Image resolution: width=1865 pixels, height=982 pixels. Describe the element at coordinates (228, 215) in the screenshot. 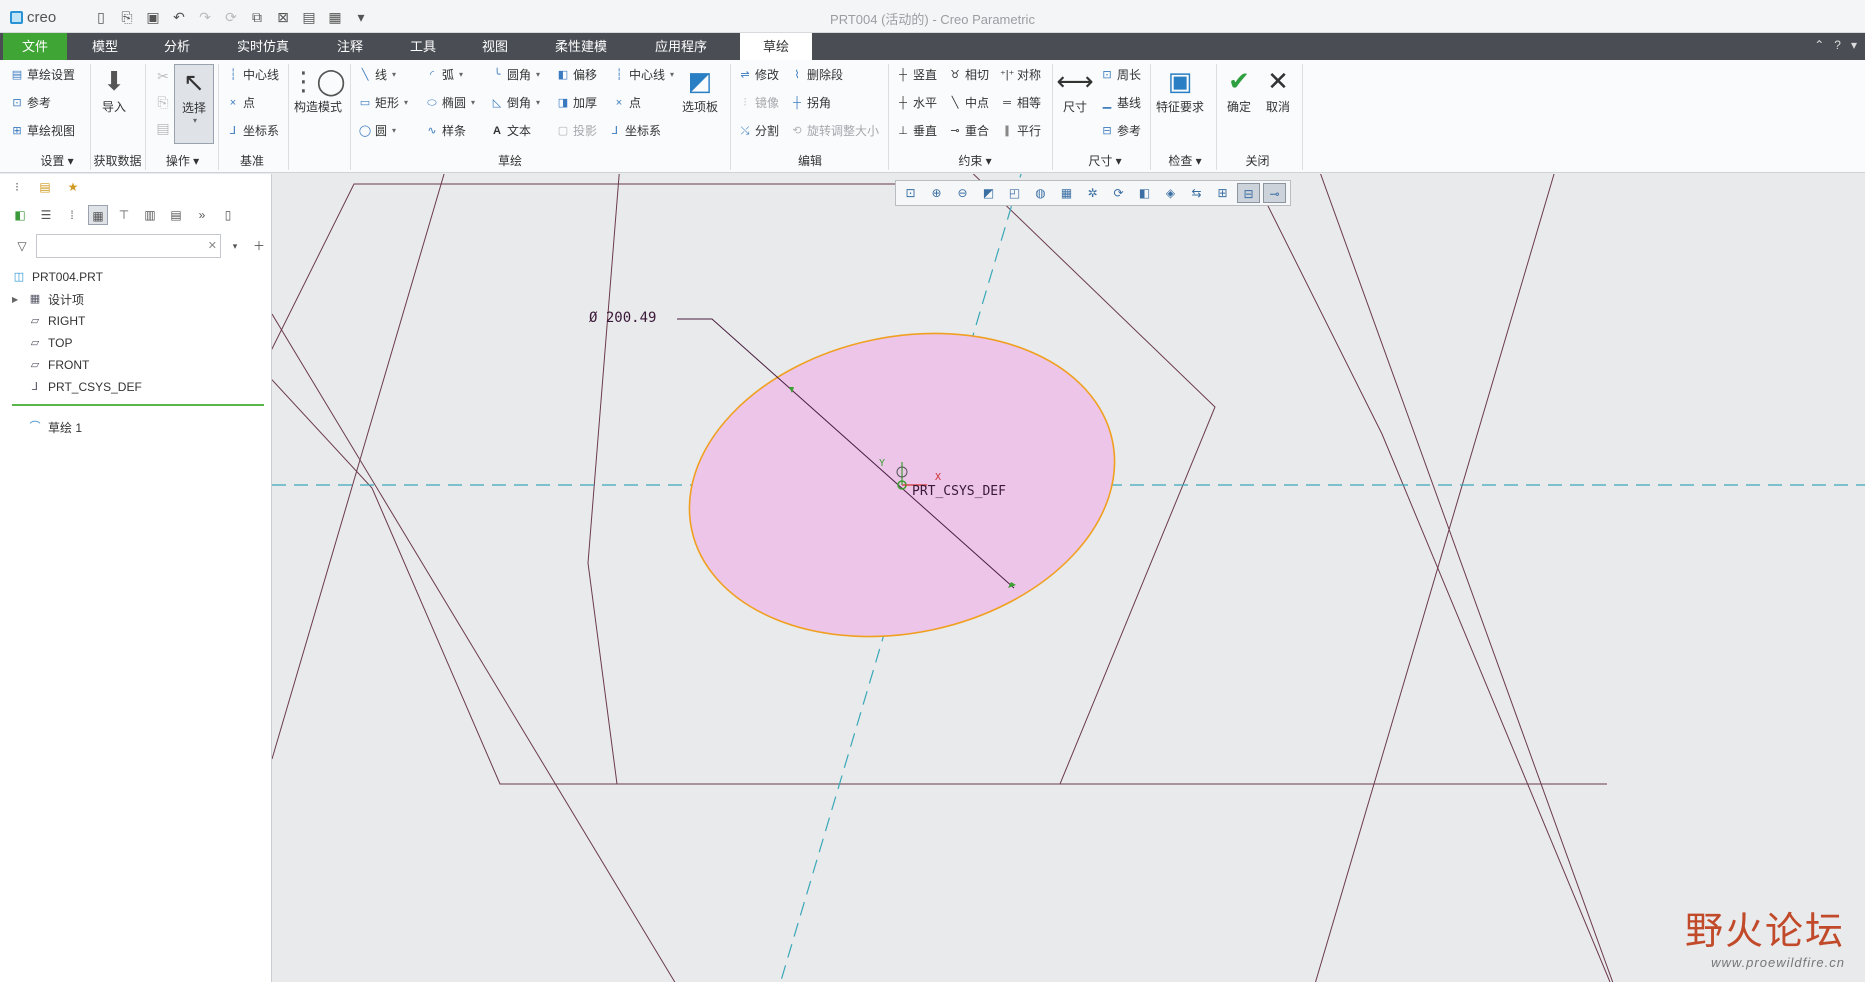

I see `notes-icon: ▯` at that location.